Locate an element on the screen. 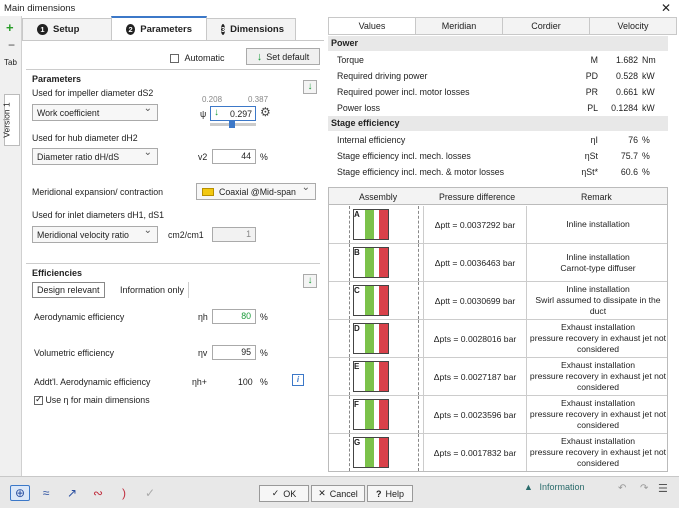  vol-input: 95 is located at coordinates (234, 352).